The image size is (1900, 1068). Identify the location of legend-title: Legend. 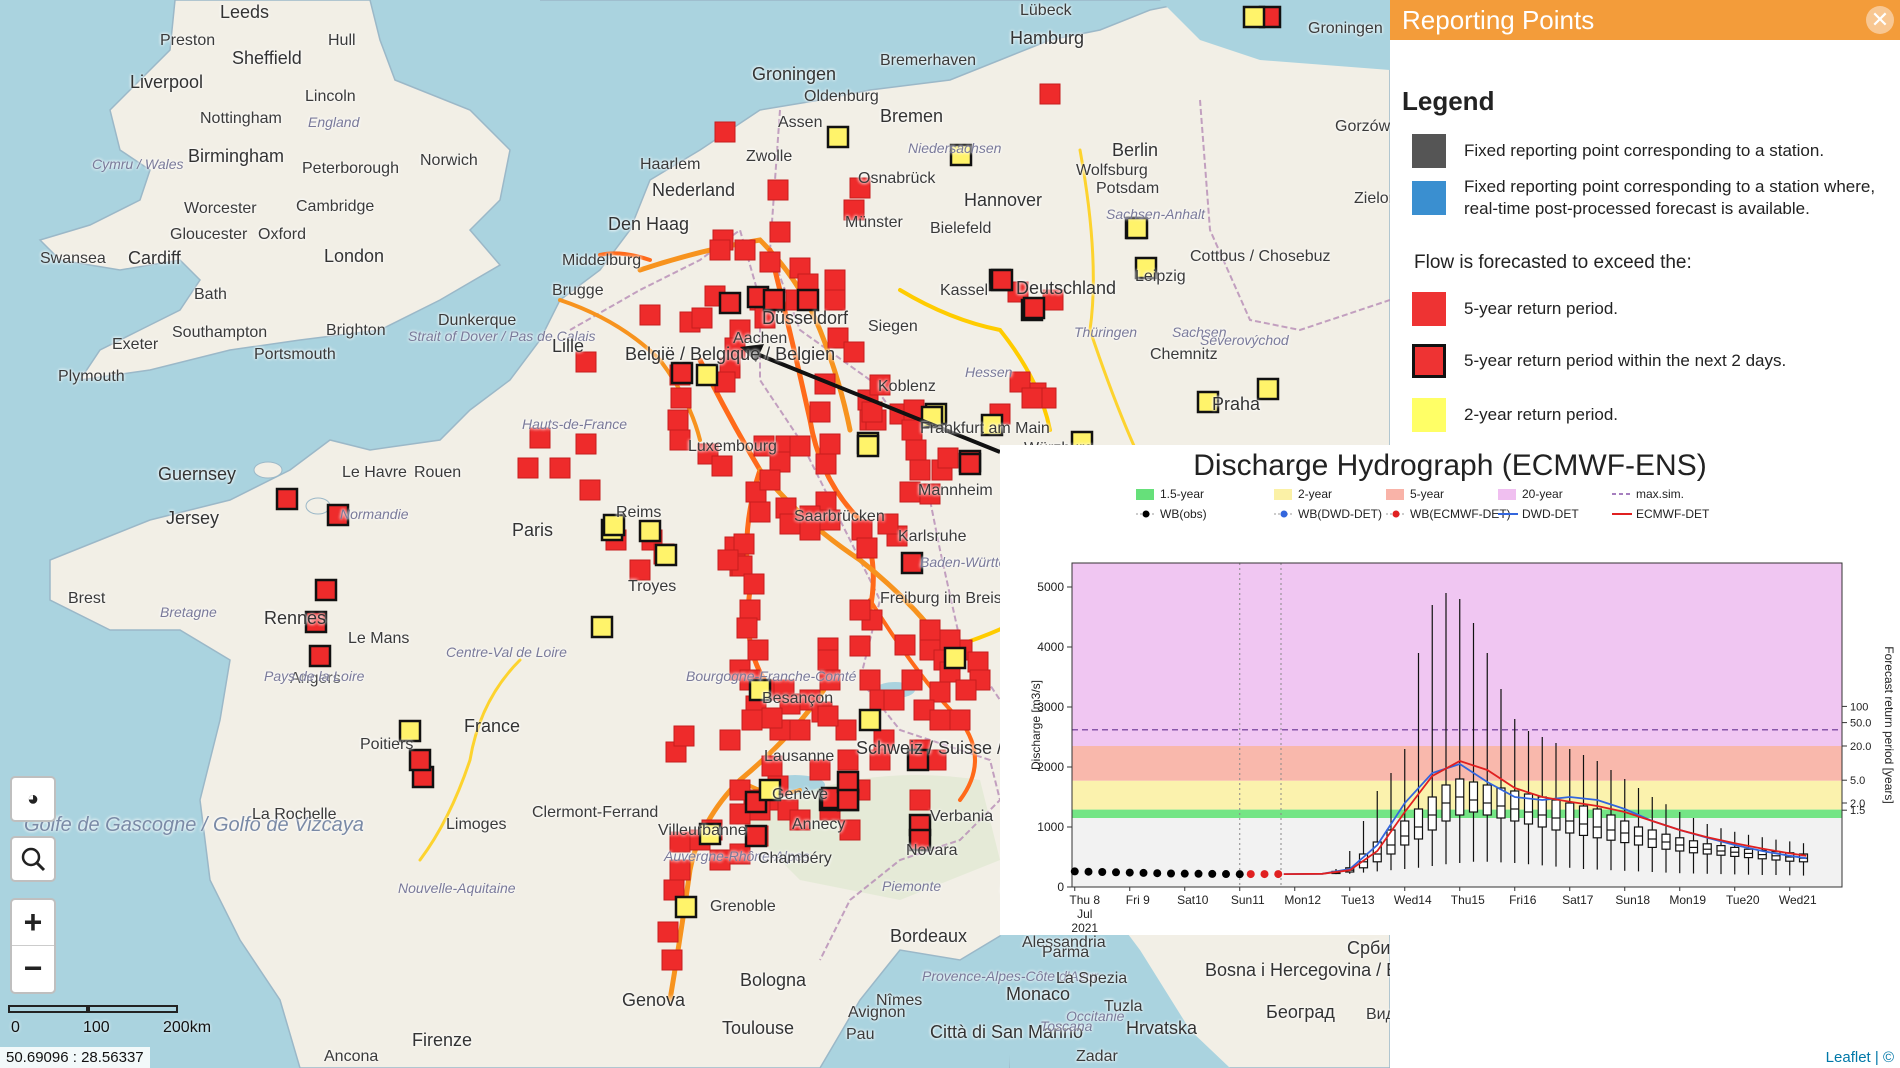
(1448, 101).